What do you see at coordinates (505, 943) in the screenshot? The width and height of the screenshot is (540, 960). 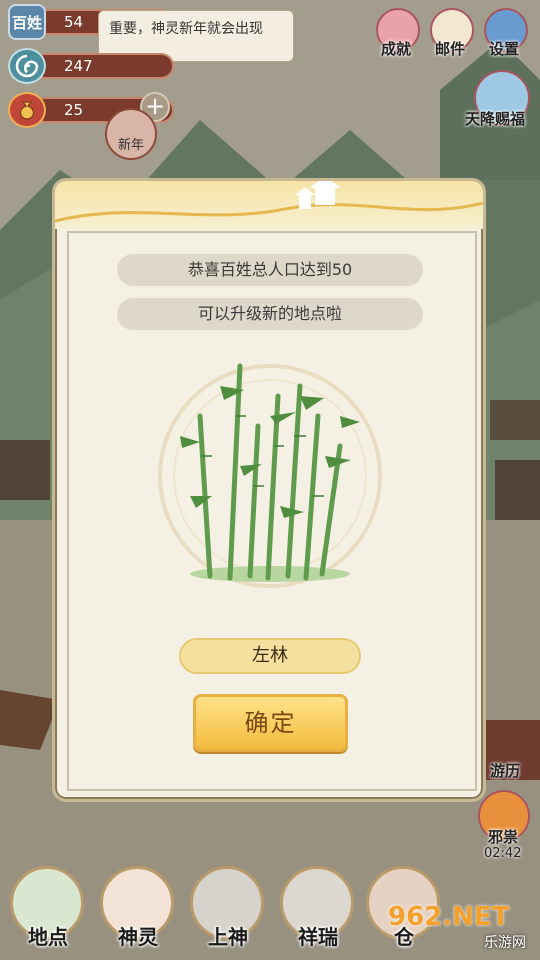 I see `watermark-sub: 乐游网` at bounding box center [505, 943].